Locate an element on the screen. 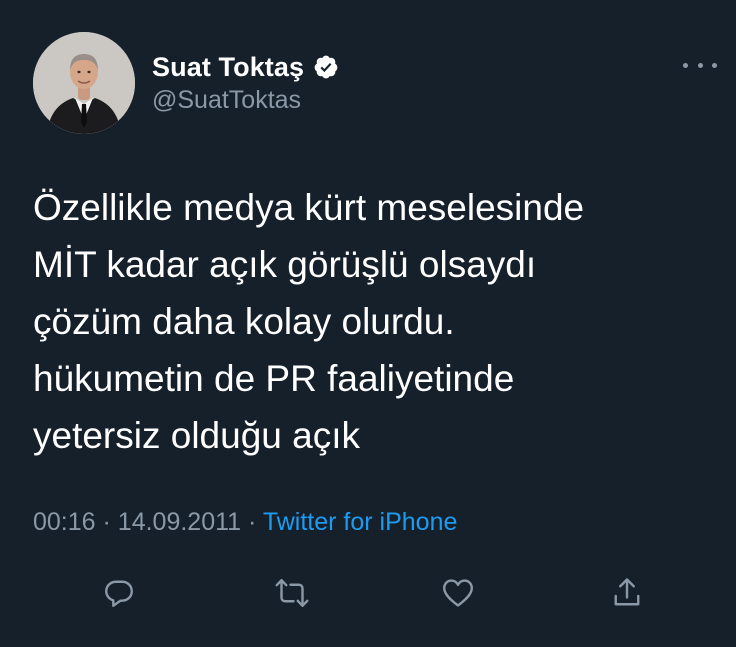  retweet-icon is located at coordinates (292, 593).